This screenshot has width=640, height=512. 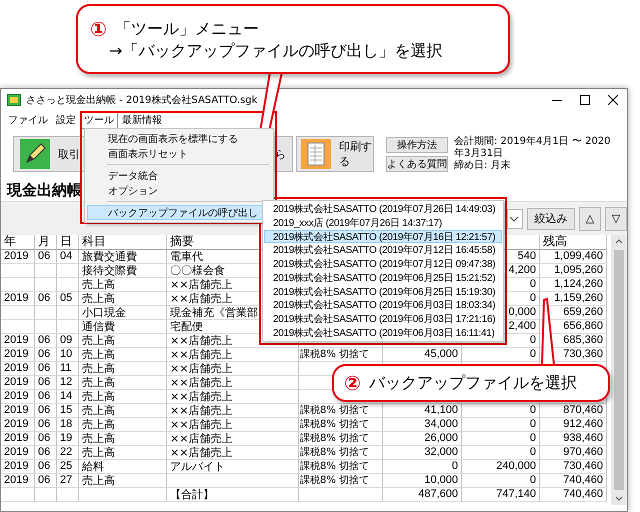 What do you see at coordinates (501, 467) in the screenshot?
I see `table-cell: 240,000` at bounding box center [501, 467].